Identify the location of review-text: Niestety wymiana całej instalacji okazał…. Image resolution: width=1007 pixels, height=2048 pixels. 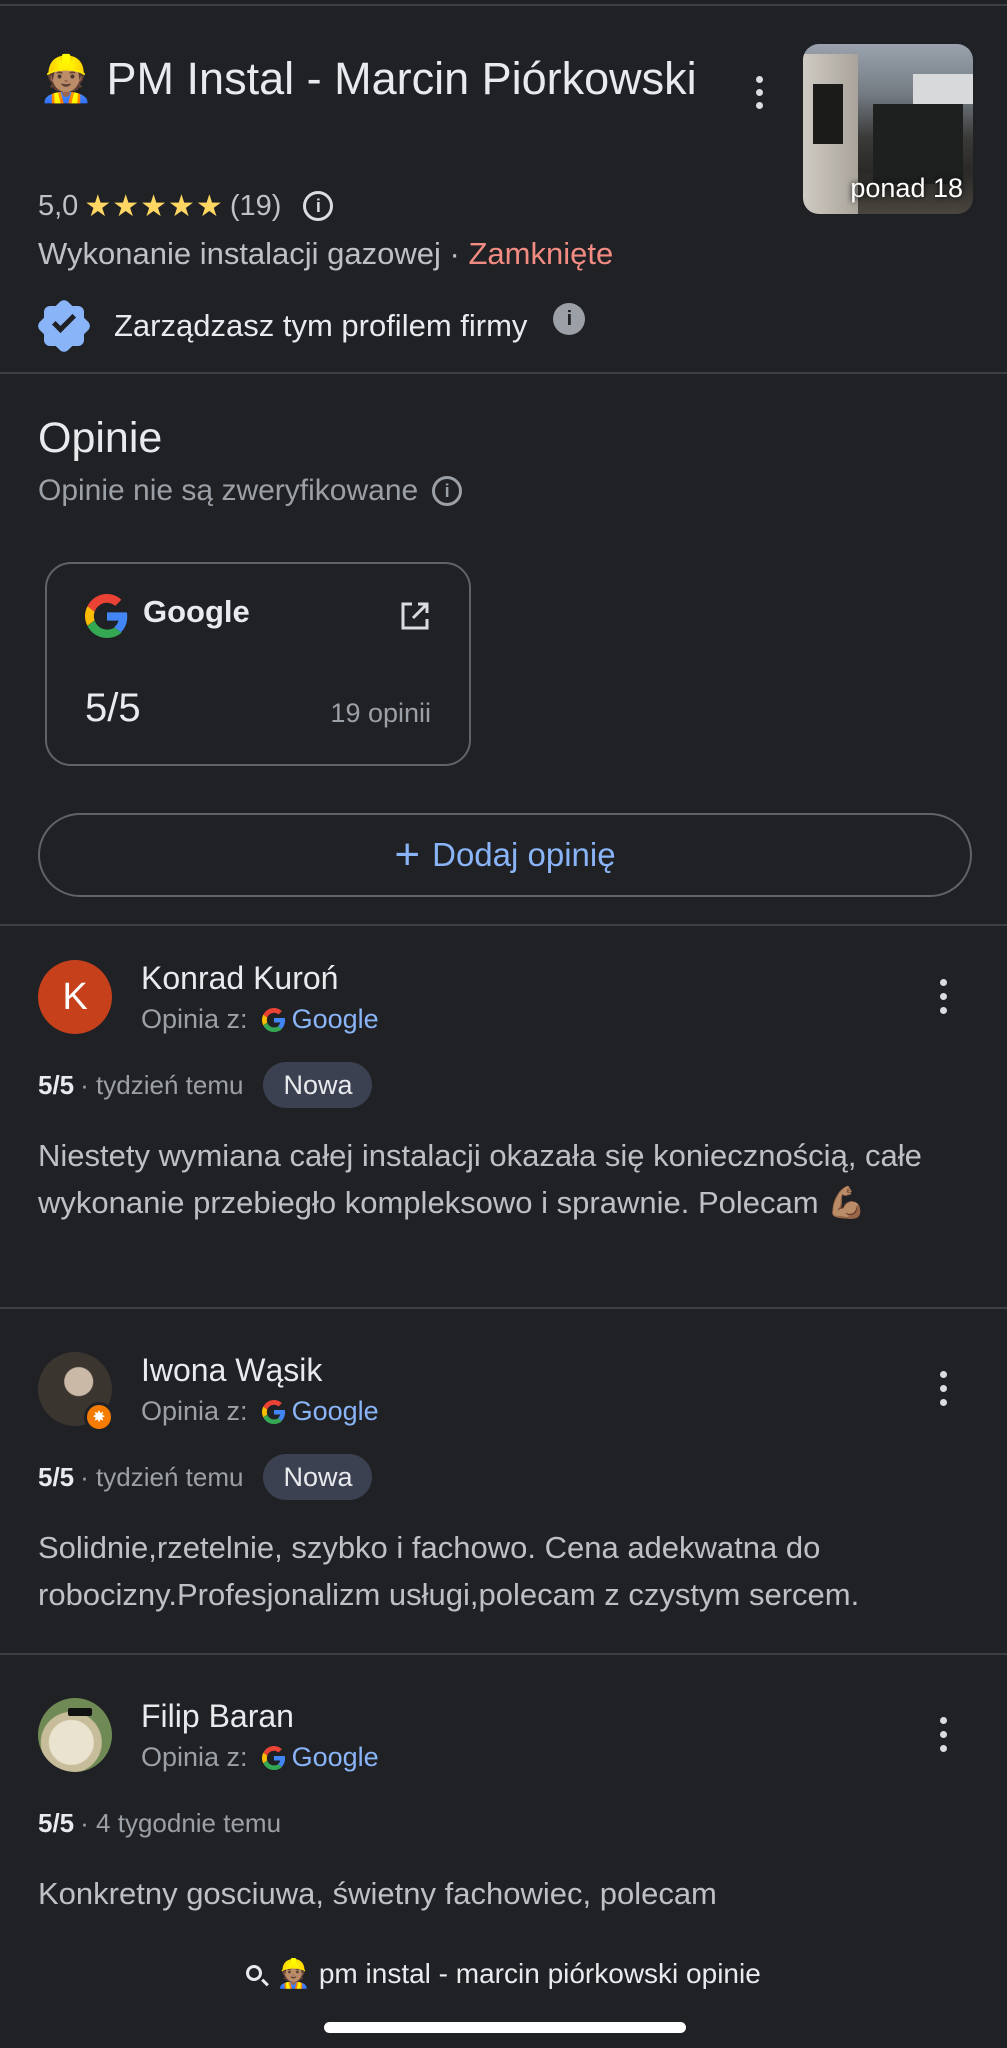
(480, 1179).